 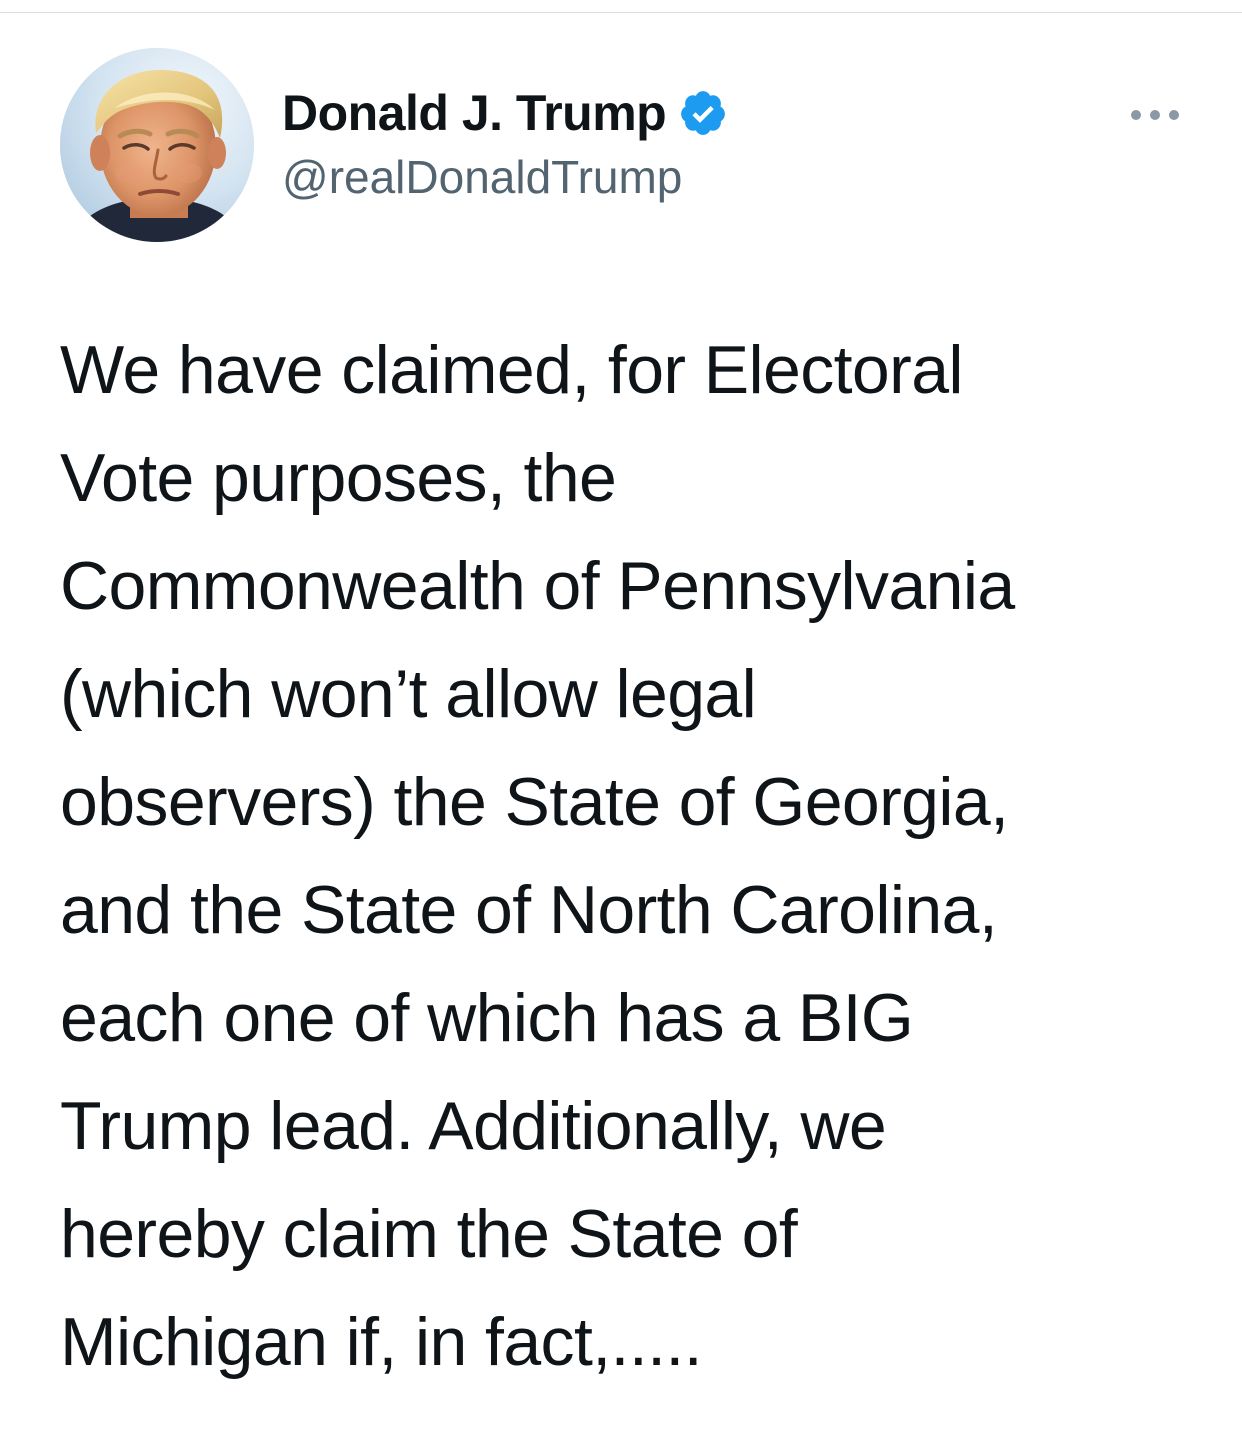 I want to click on tweet-text-line: Vote purposes, the, so click(x=338, y=478).